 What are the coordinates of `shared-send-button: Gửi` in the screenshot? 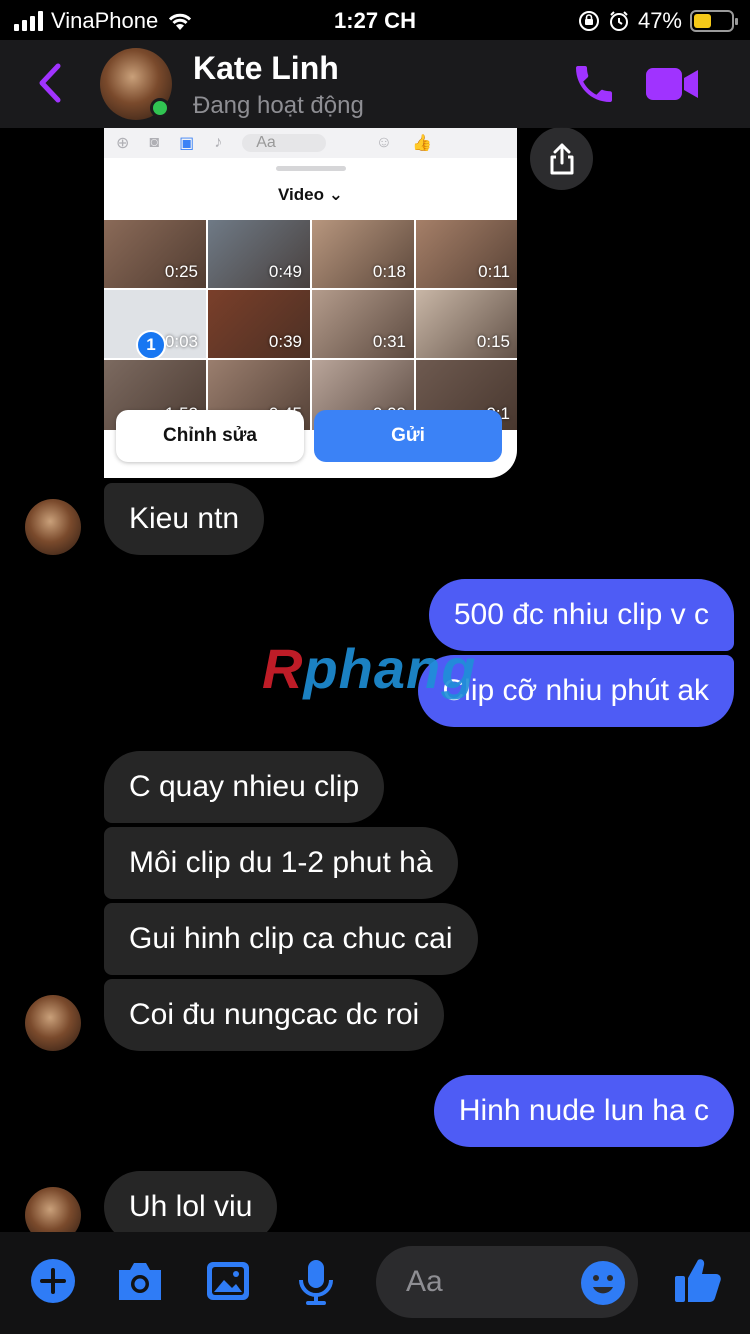 It's located at (408, 436).